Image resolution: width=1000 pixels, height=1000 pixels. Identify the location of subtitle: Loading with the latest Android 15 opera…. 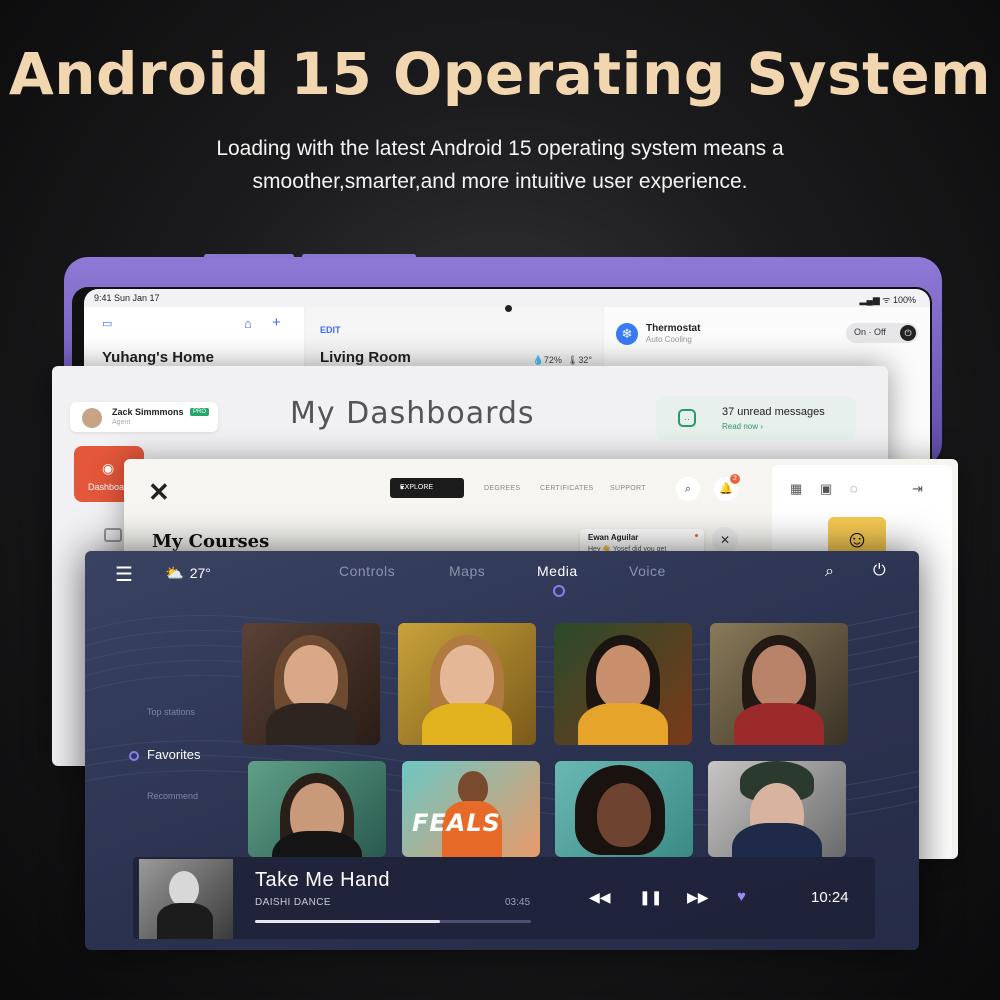
(500, 165).